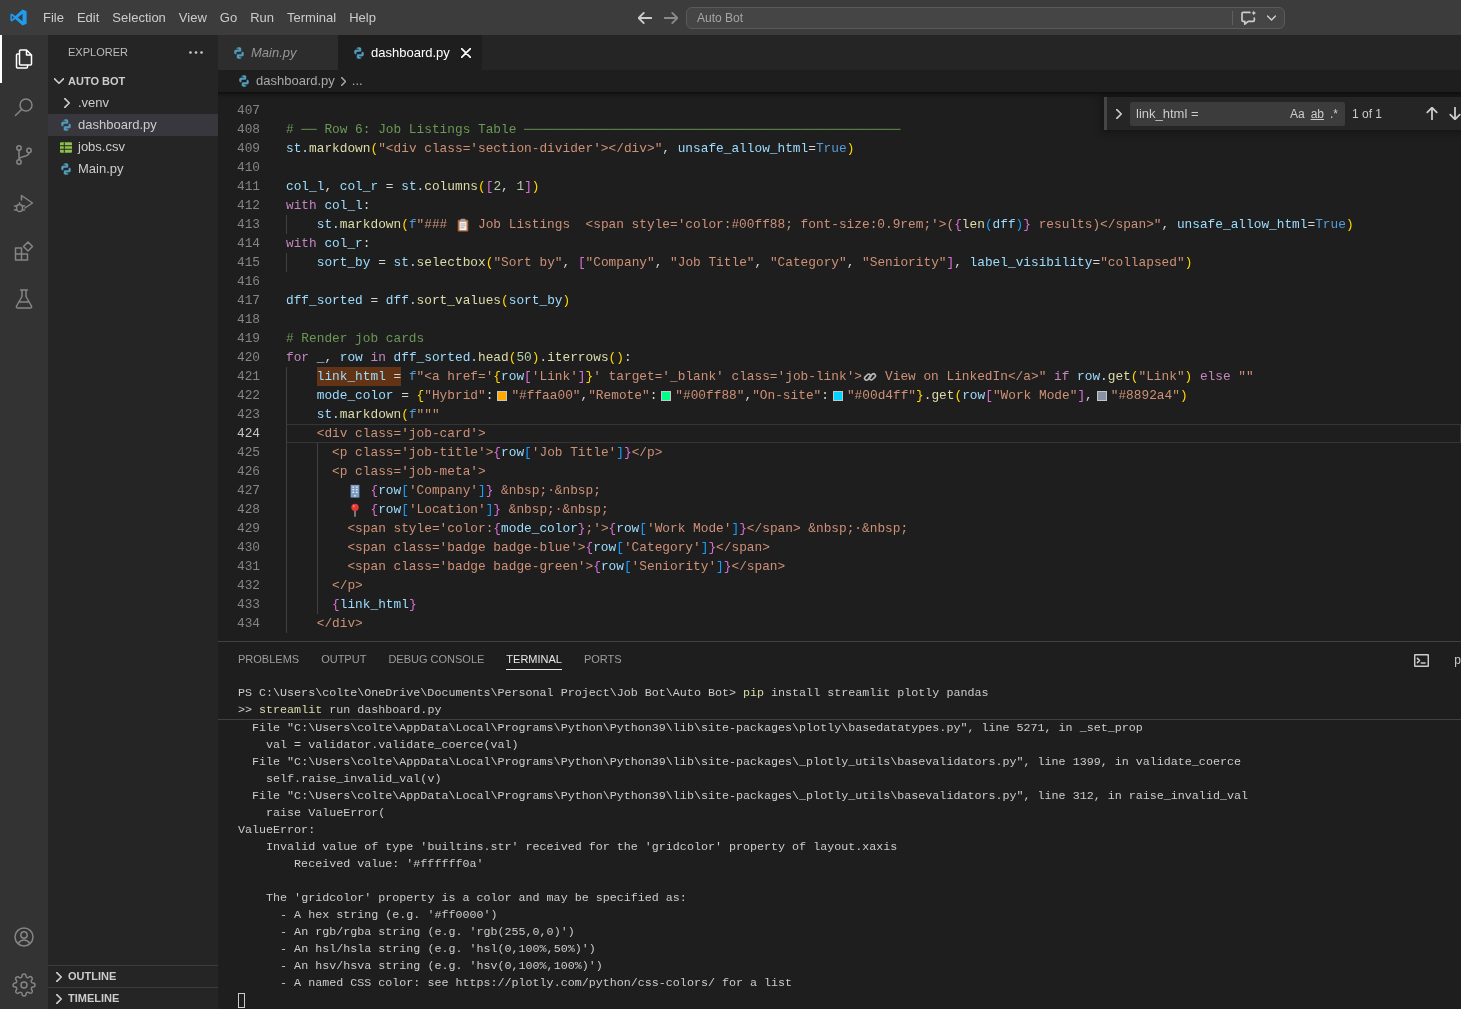 The width and height of the screenshot is (1461, 1009). What do you see at coordinates (192, 17) in the screenshot?
I see `menu-item: View` at bounding box center [192, 17].